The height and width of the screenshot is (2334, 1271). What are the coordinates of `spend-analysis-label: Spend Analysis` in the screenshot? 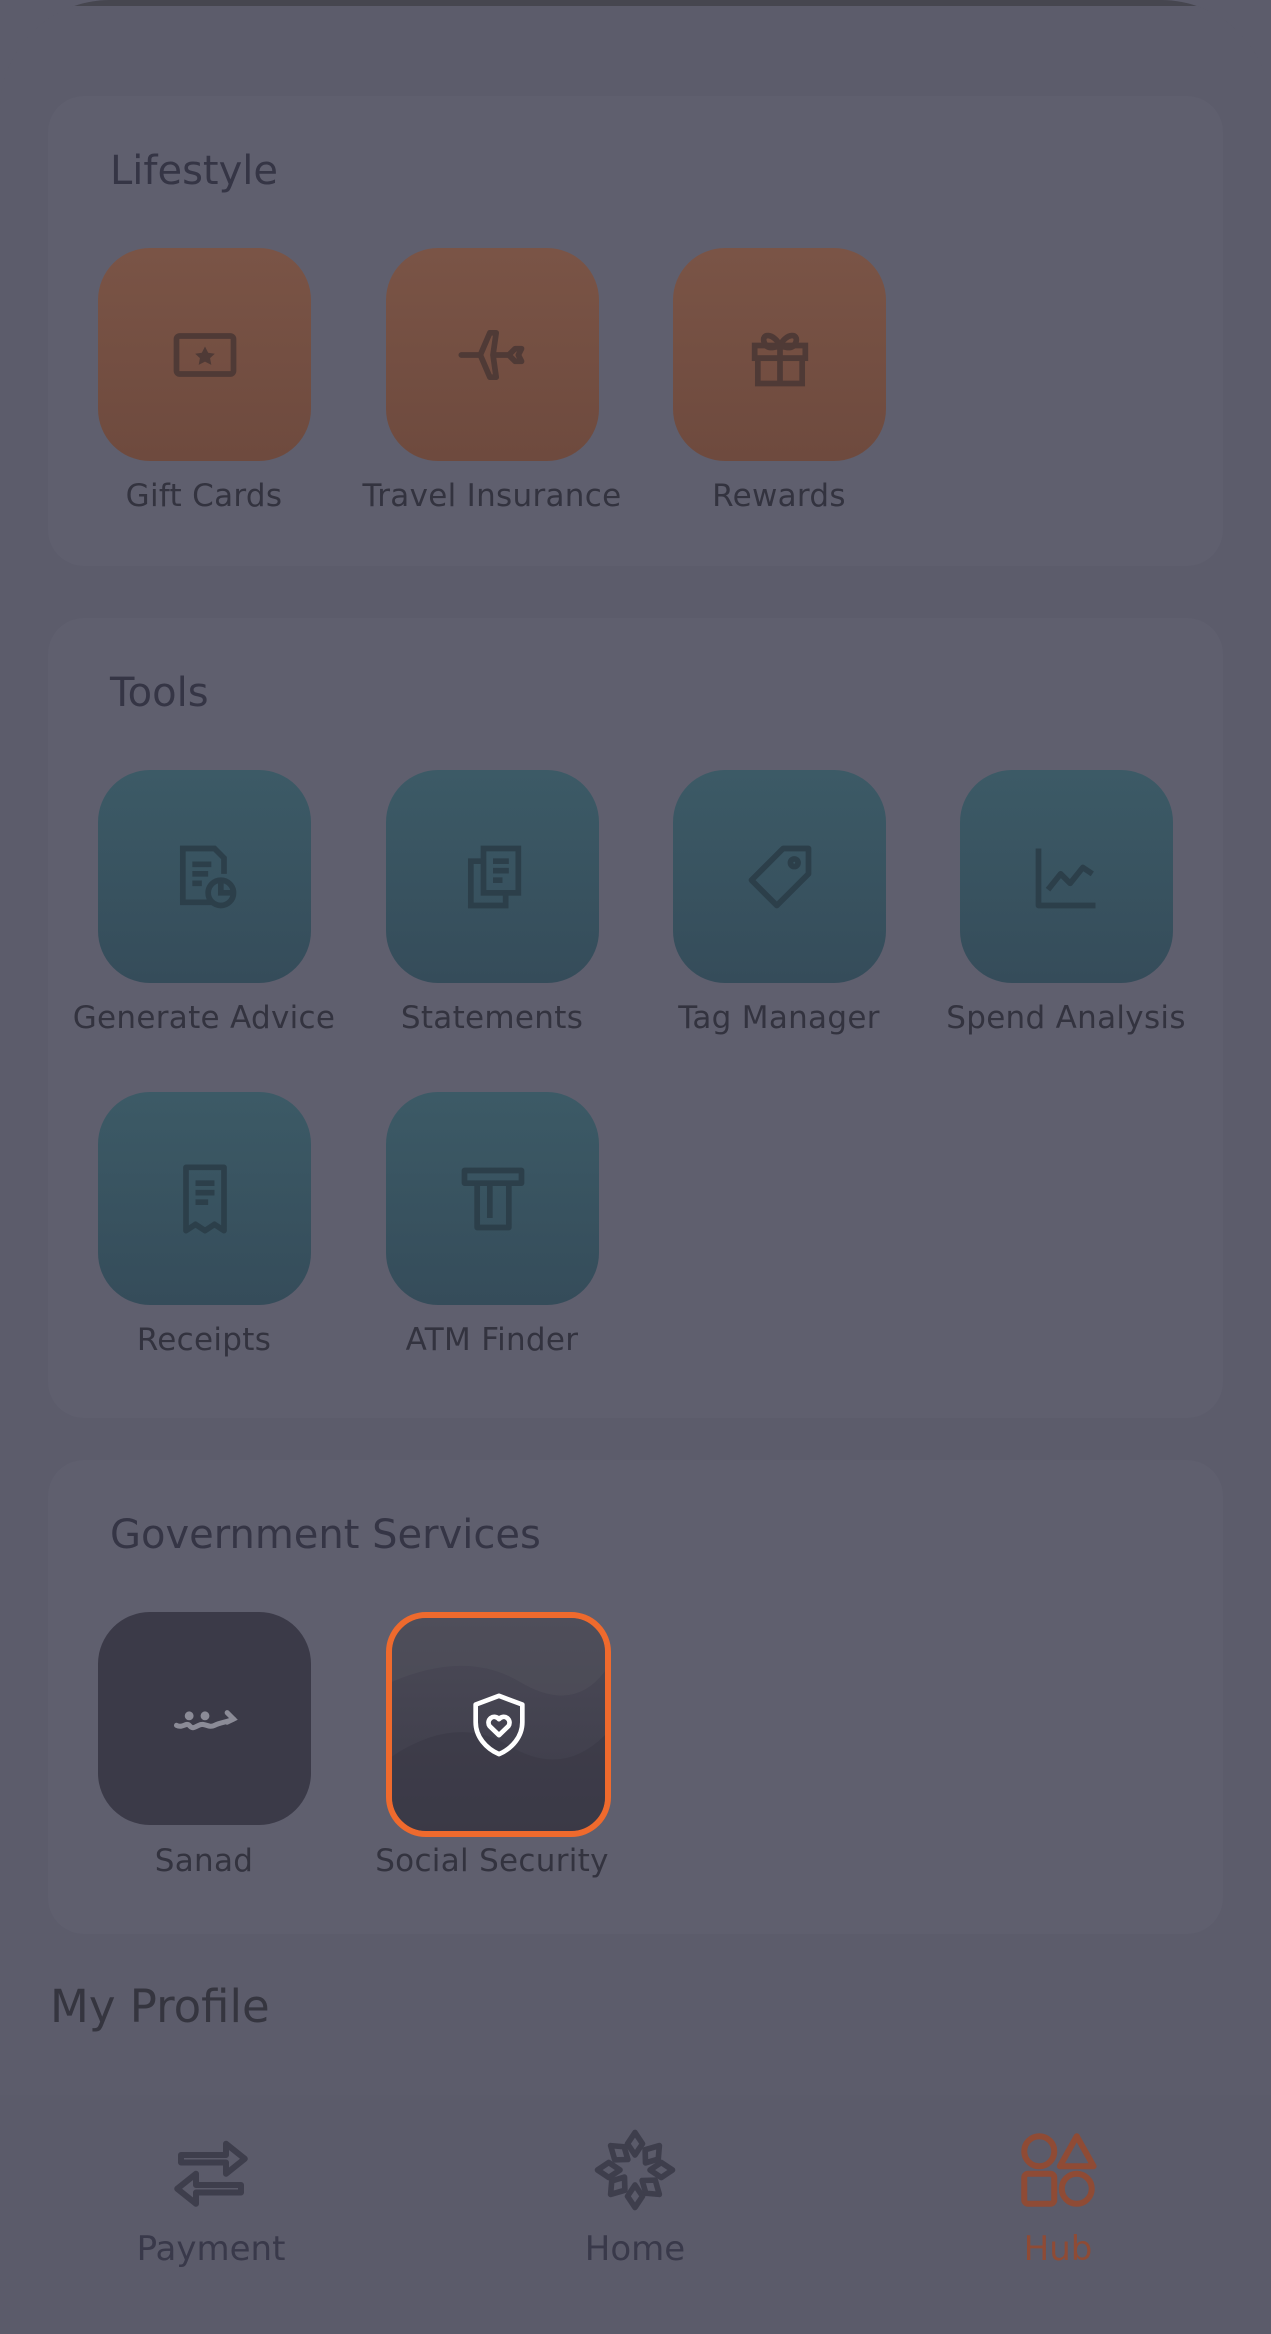 It's located at (1066, 1018).